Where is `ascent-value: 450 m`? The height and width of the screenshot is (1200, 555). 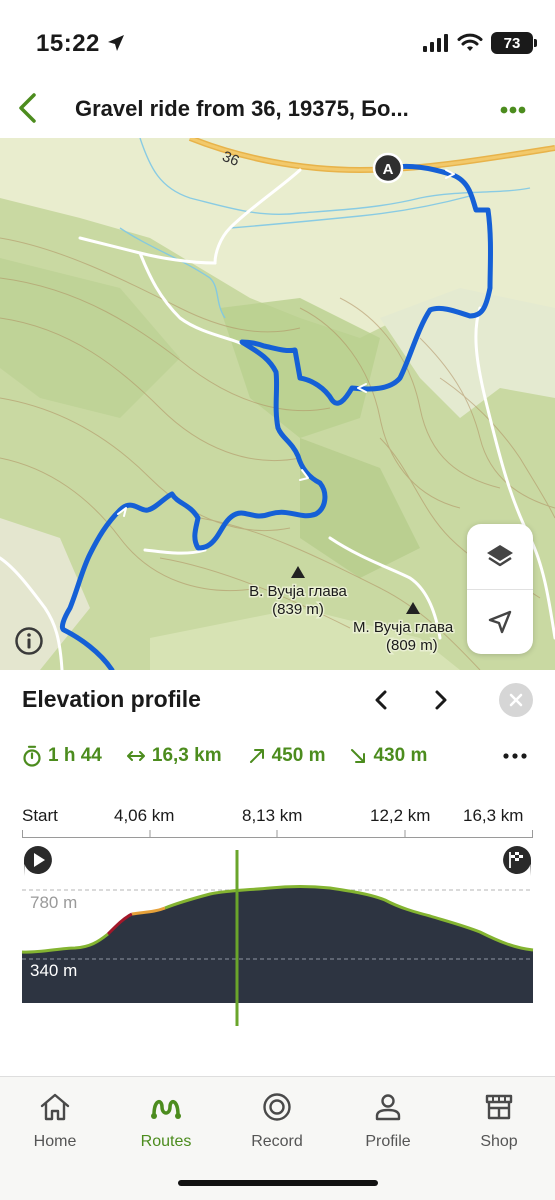 ascent-value: 450 m is located at coordinates (298, 755).